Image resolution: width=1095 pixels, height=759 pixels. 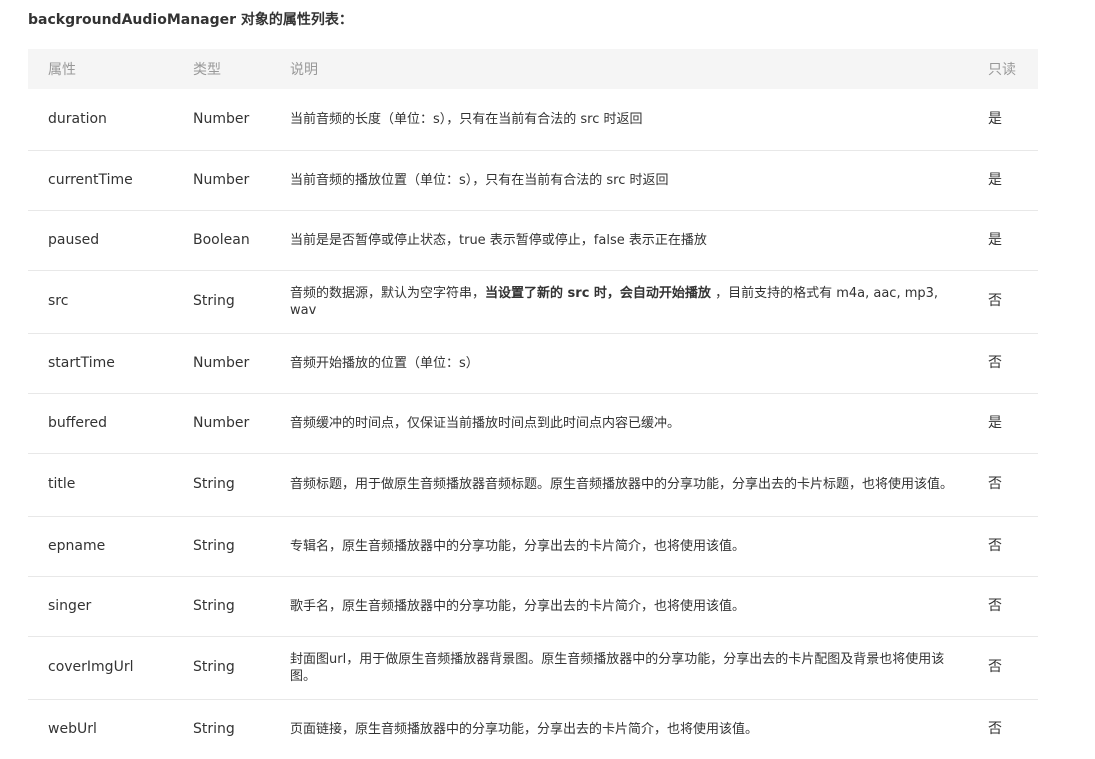 I want to click on table-row: startTime Number 音频开始播放的位置（单位：s） 否, so click(x=533, y=363).